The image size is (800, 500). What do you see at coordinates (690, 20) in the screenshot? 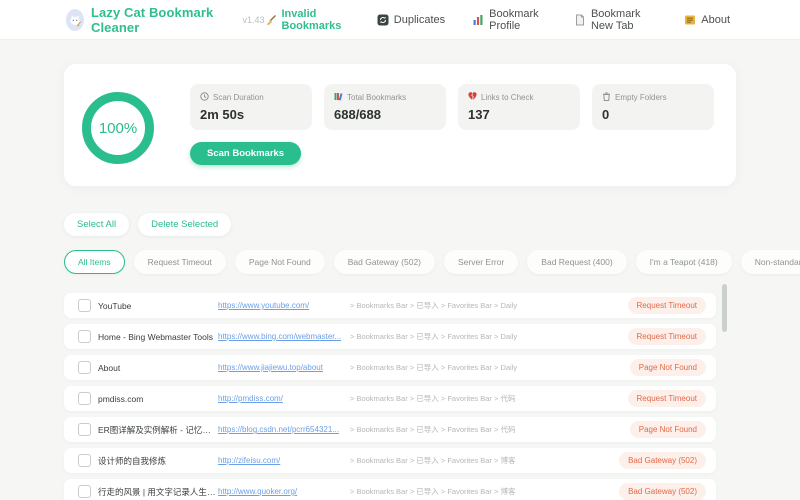
I see `about-book-icon` at bounding box center [690, 20].